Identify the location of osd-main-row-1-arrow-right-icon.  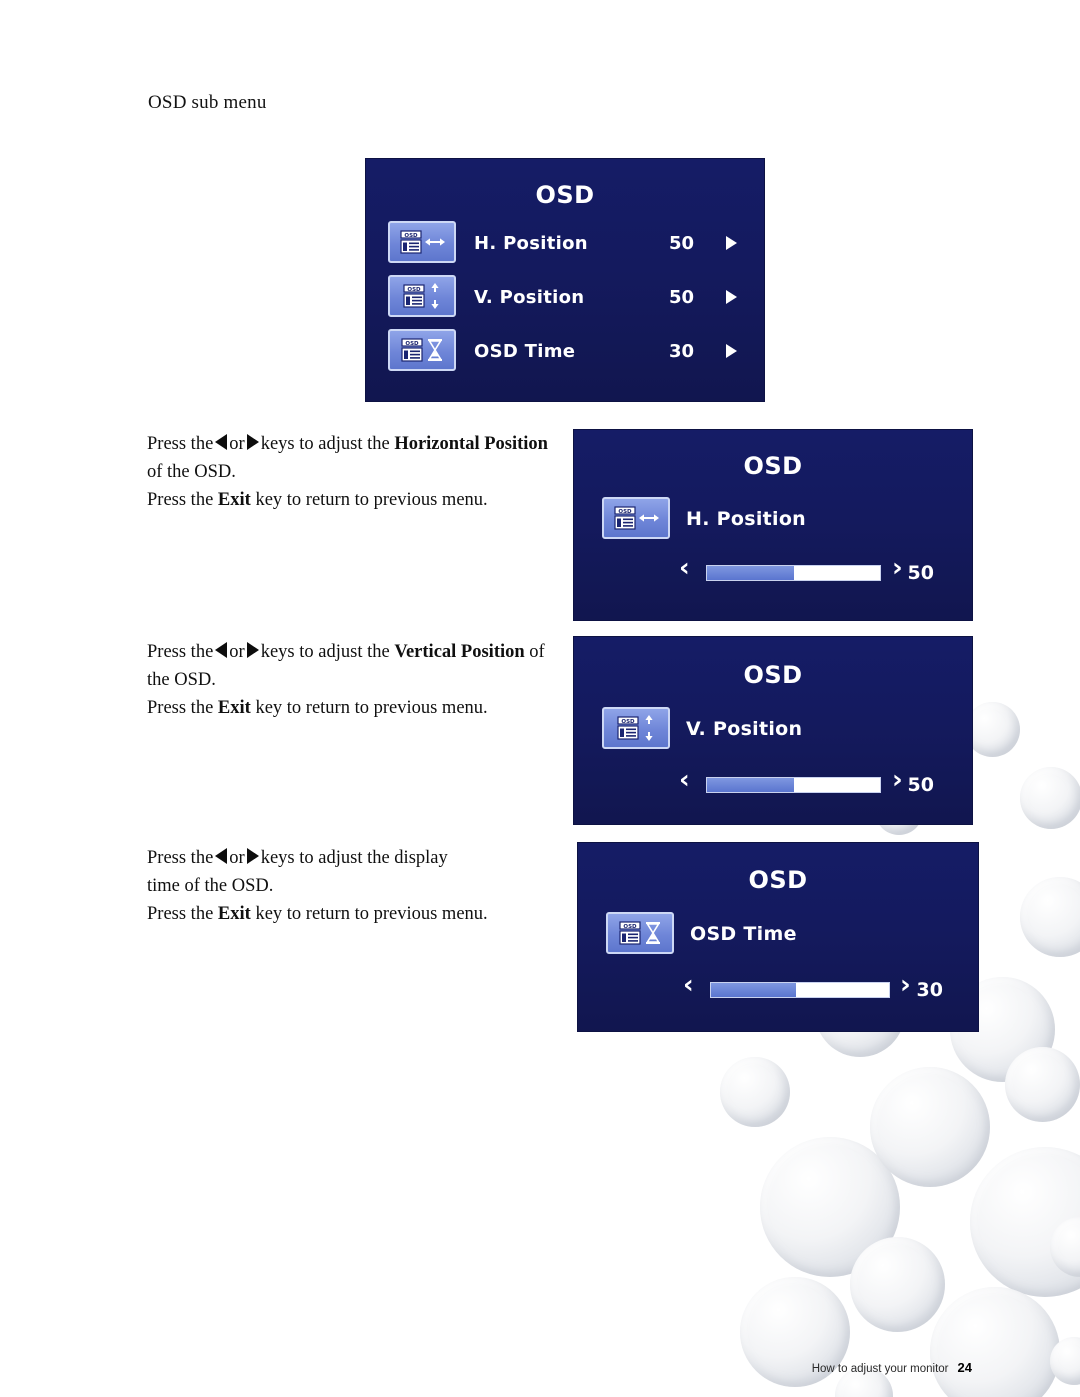
(731, 243).